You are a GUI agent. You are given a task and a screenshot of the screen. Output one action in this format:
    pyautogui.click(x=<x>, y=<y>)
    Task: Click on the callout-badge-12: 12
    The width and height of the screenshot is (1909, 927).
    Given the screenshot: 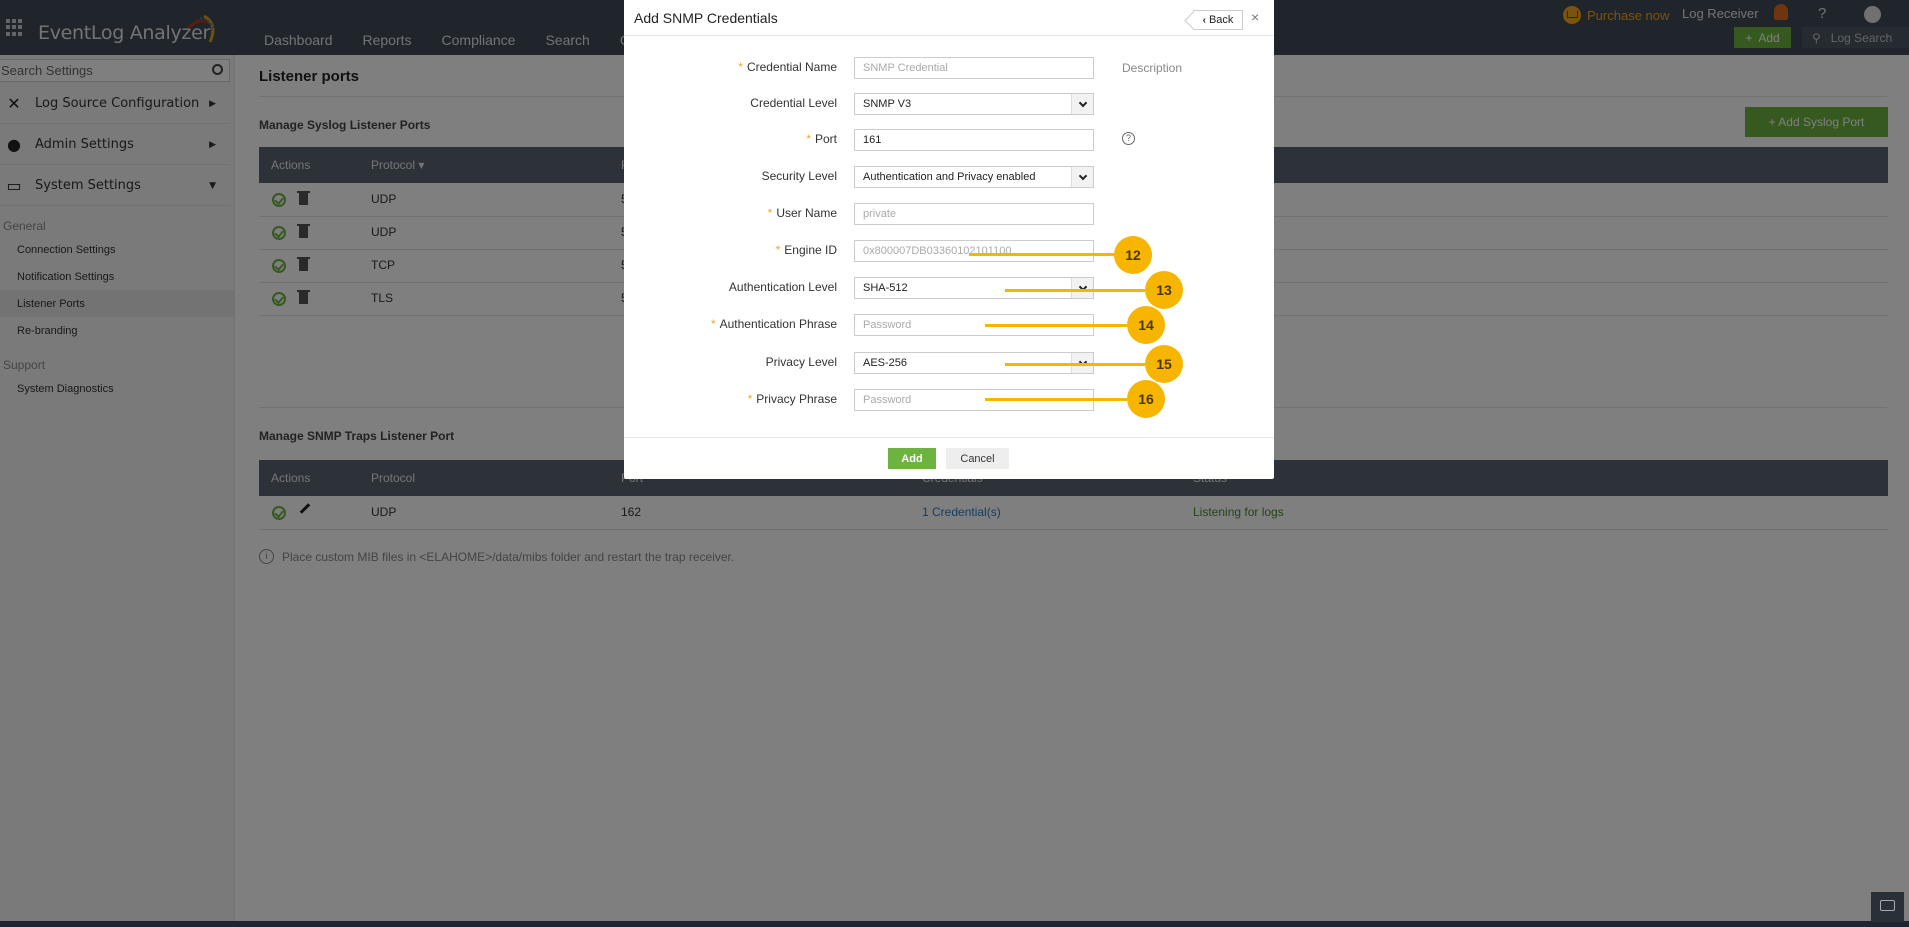 What is the action you would take?
    pyautogui.click(x=1133, y=255)
    